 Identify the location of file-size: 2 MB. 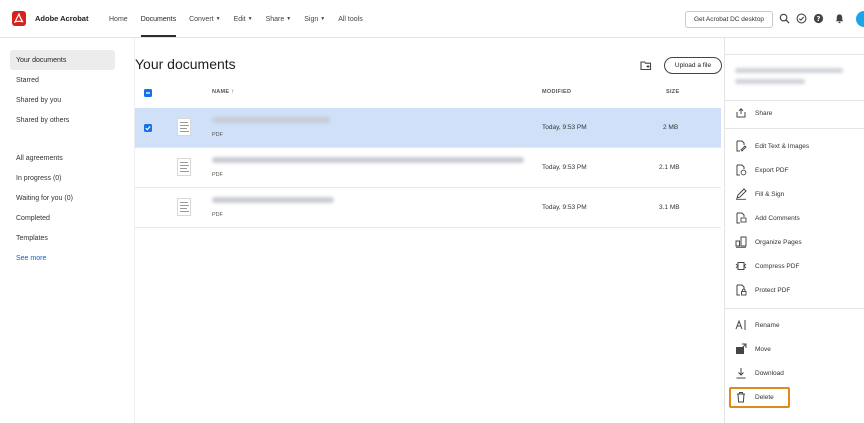
(671, 127).